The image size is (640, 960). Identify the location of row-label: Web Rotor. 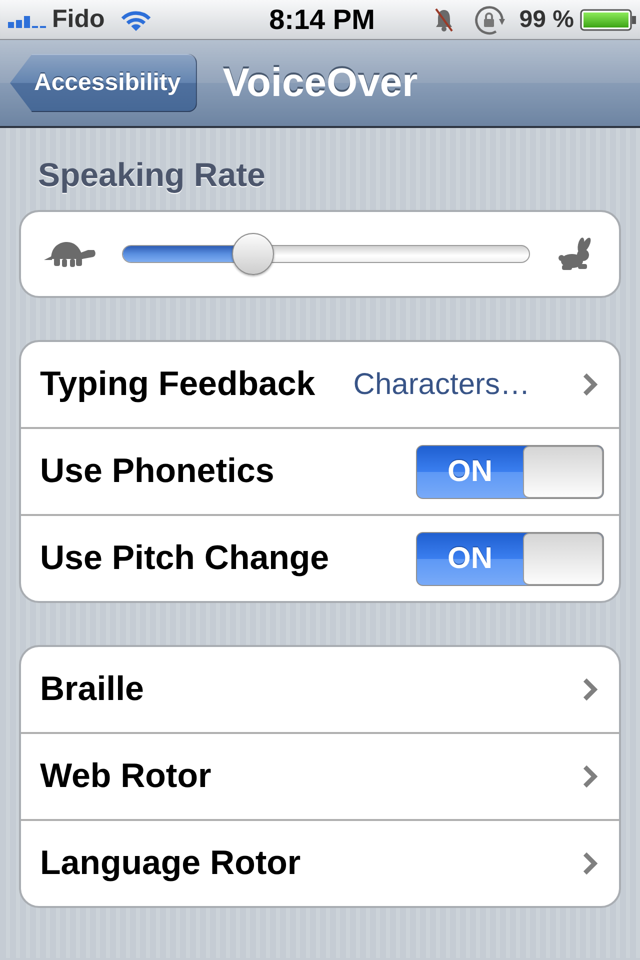
(126, 776).